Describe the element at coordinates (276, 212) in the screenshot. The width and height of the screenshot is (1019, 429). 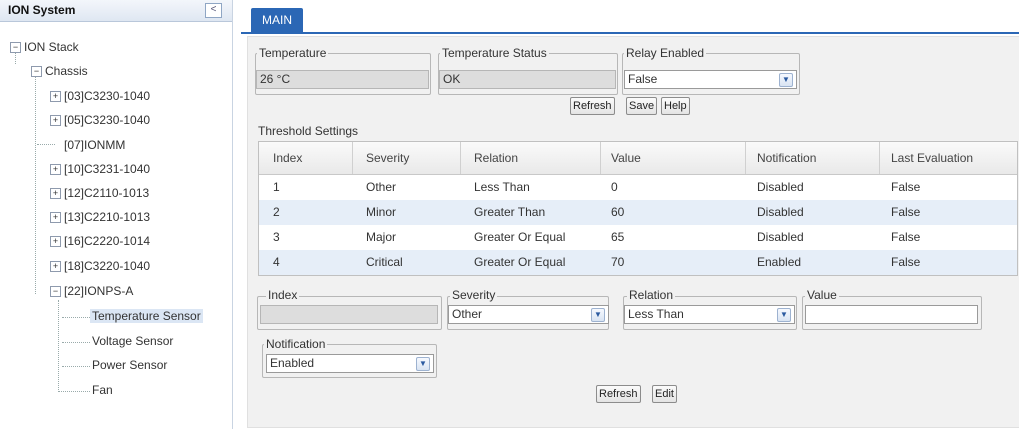
I see `cell-index: 2` at that location.